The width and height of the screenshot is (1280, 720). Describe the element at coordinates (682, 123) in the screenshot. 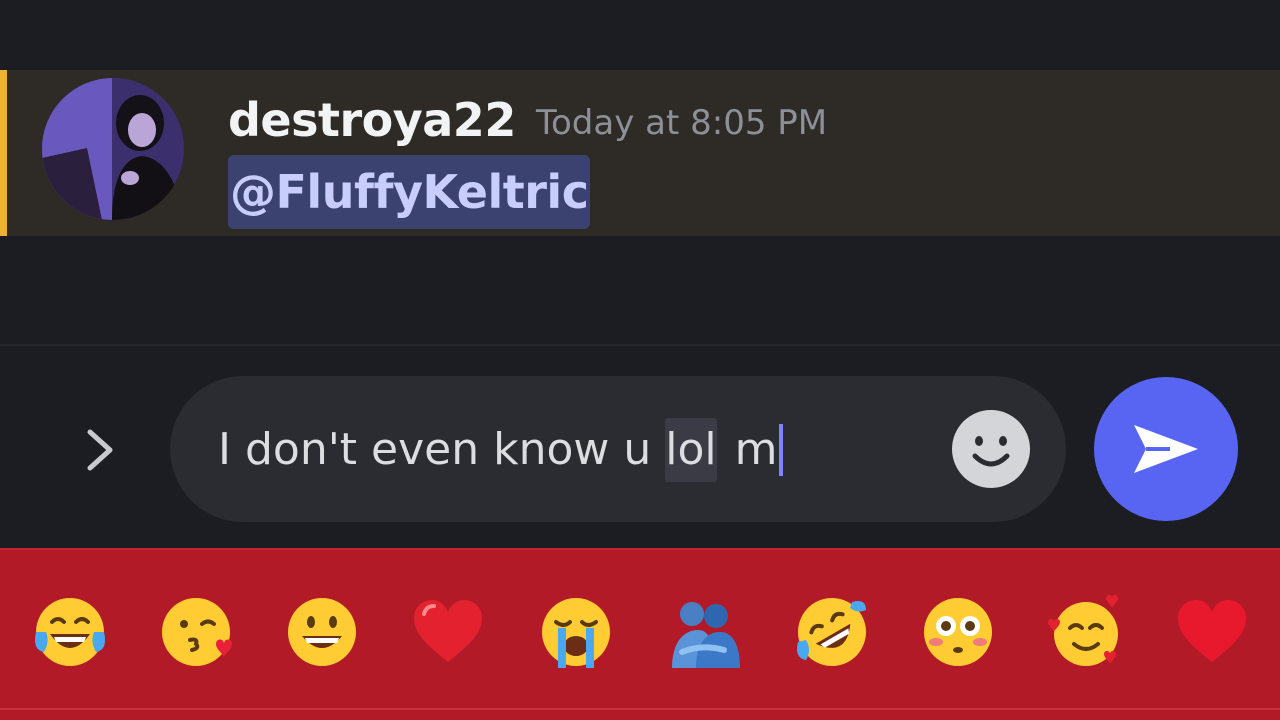

I see `message-timestamp: Today at 8:05 PM` at that location.